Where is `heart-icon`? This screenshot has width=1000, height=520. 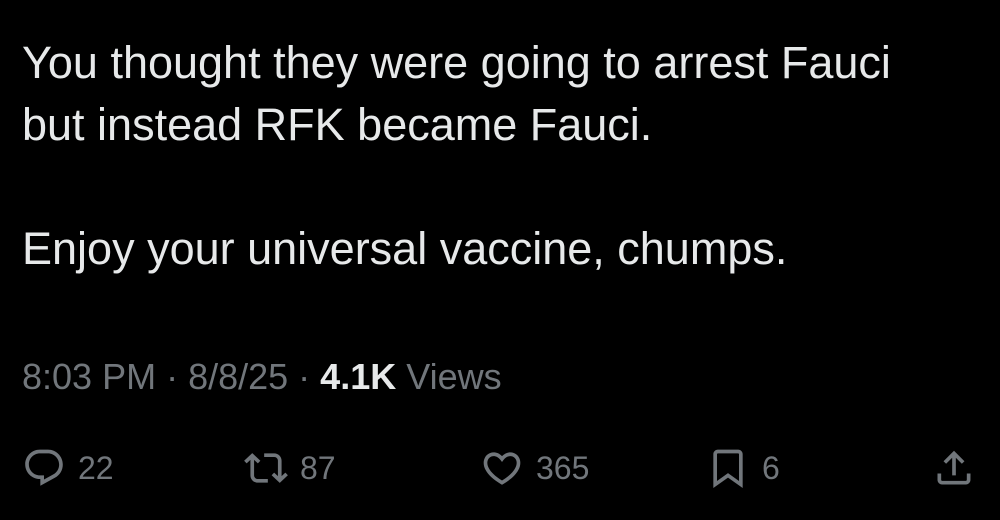 heart-icon is located at coordinates (502, 468).